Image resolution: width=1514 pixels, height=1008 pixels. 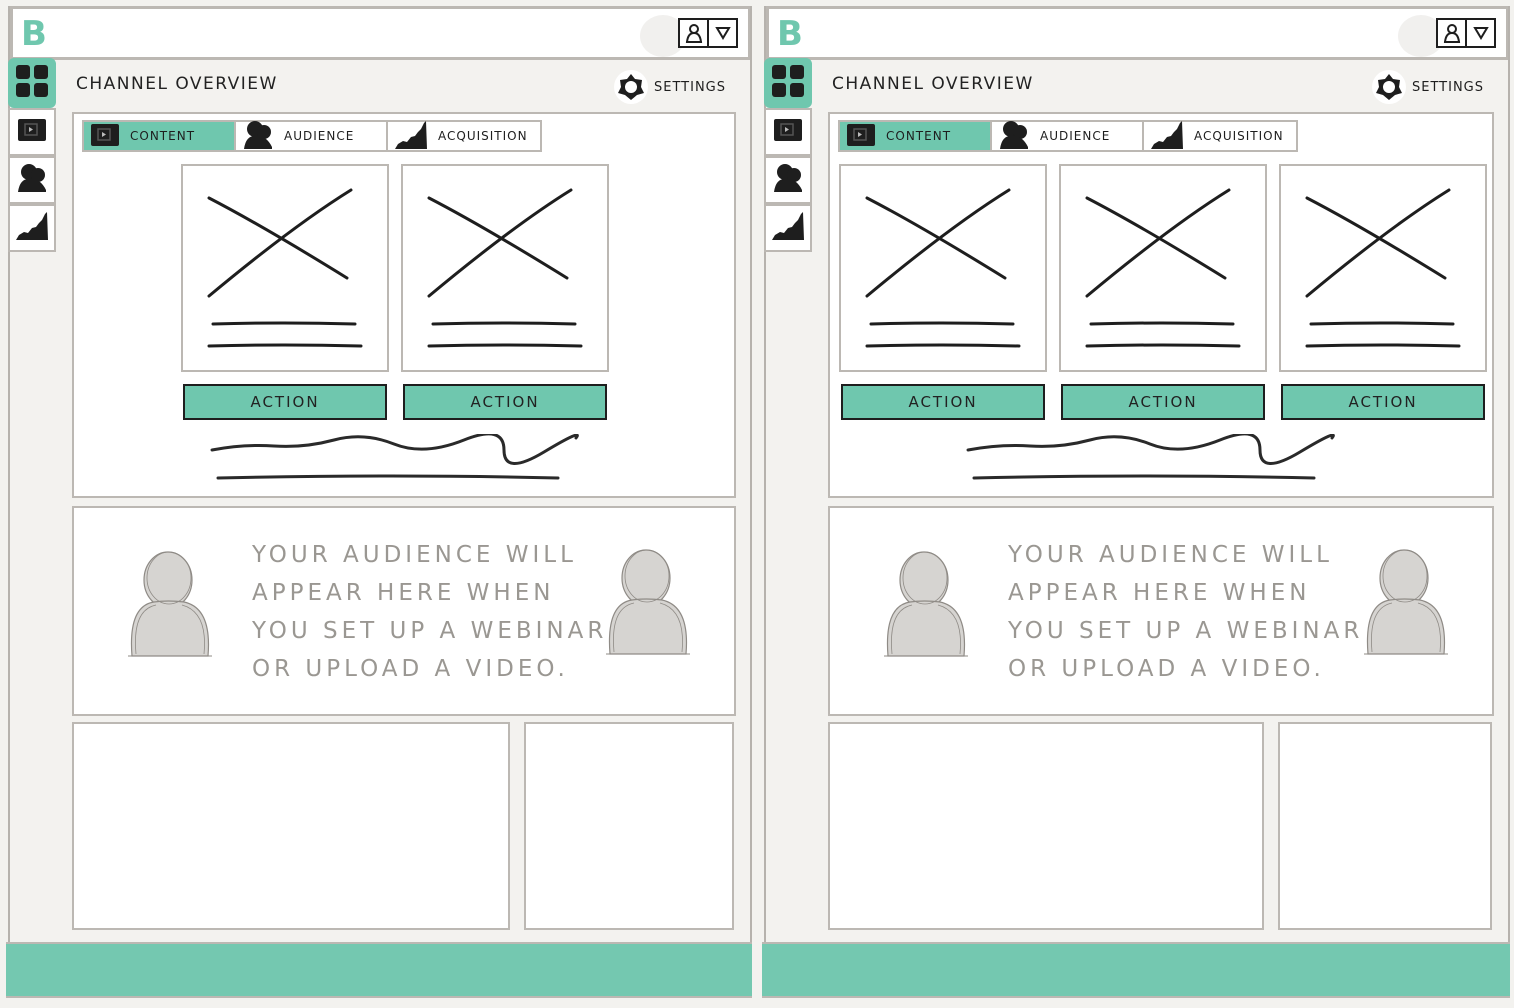 I want to click on card-list: ACTION ACTION, so click(x=395, y=292).